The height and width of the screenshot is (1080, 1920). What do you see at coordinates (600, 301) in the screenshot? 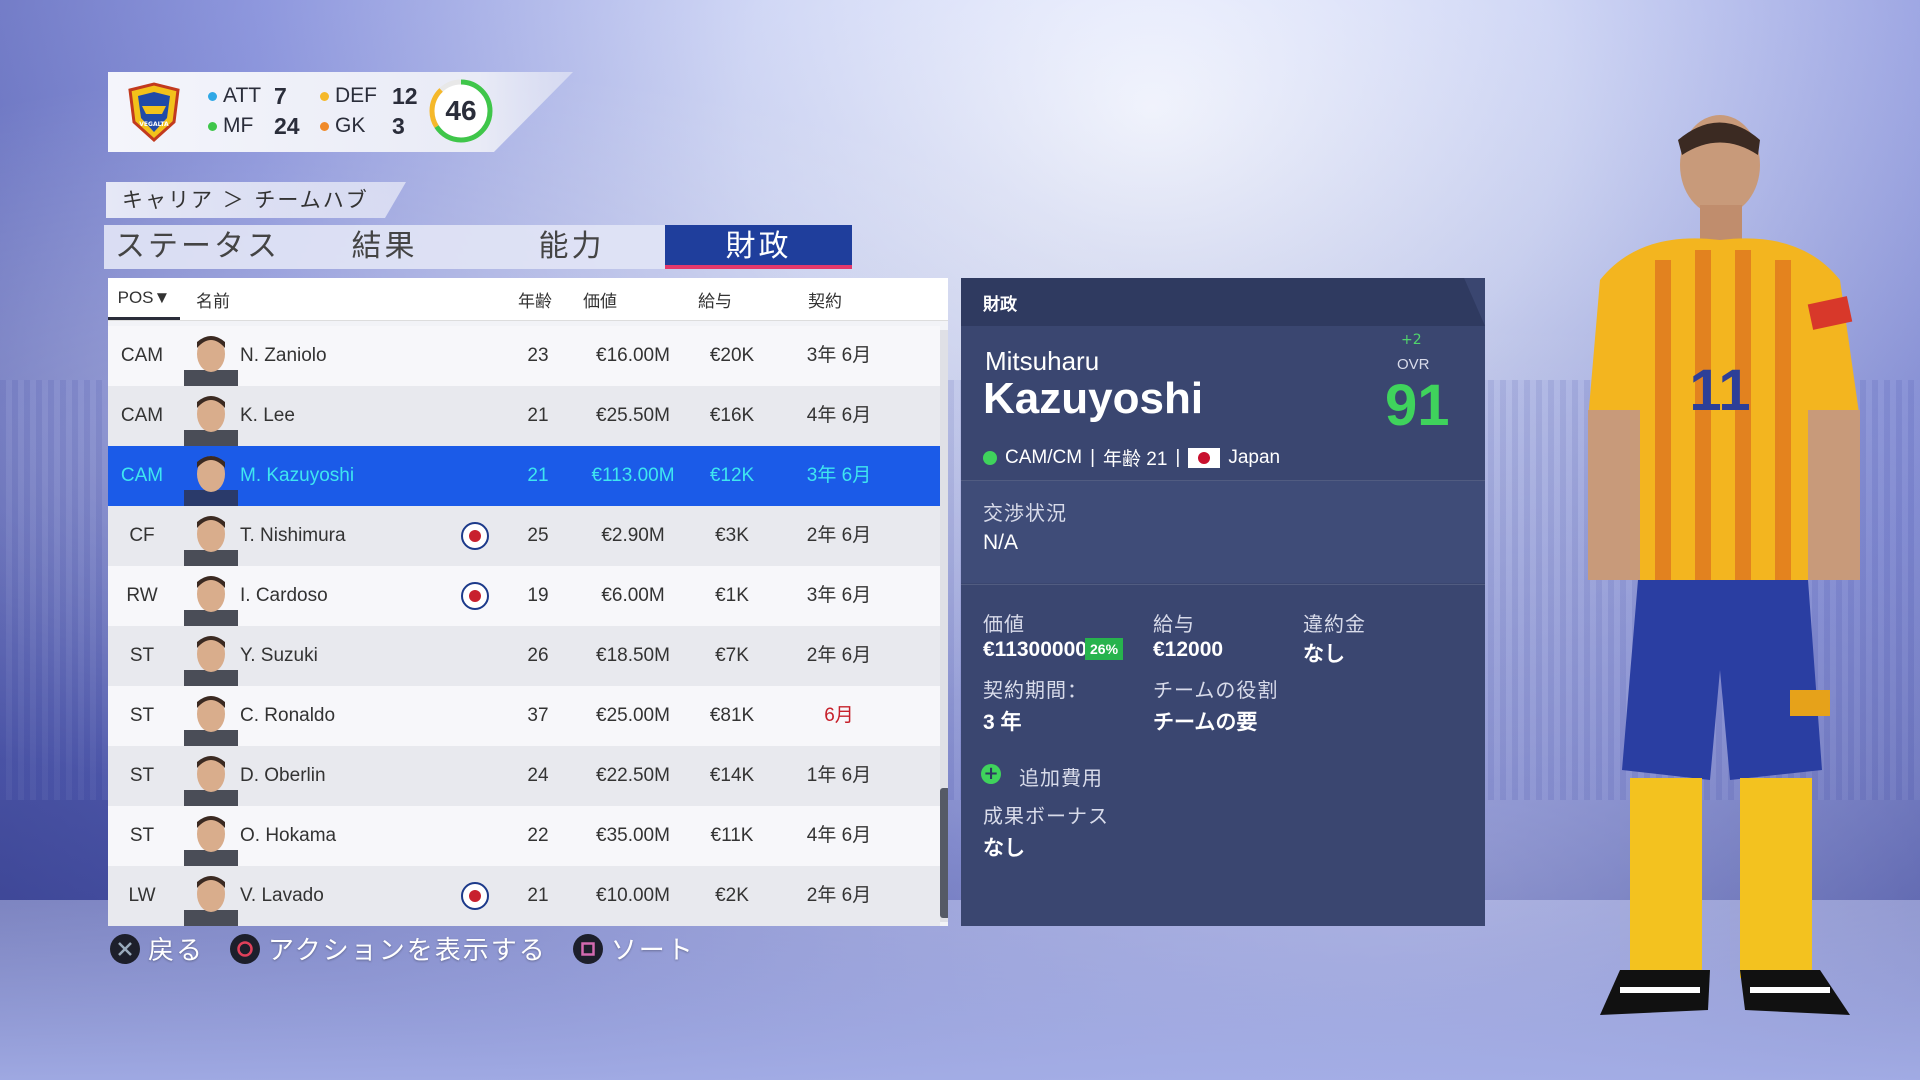
I see `header-value: 価値` at bounding box center [600, 301].